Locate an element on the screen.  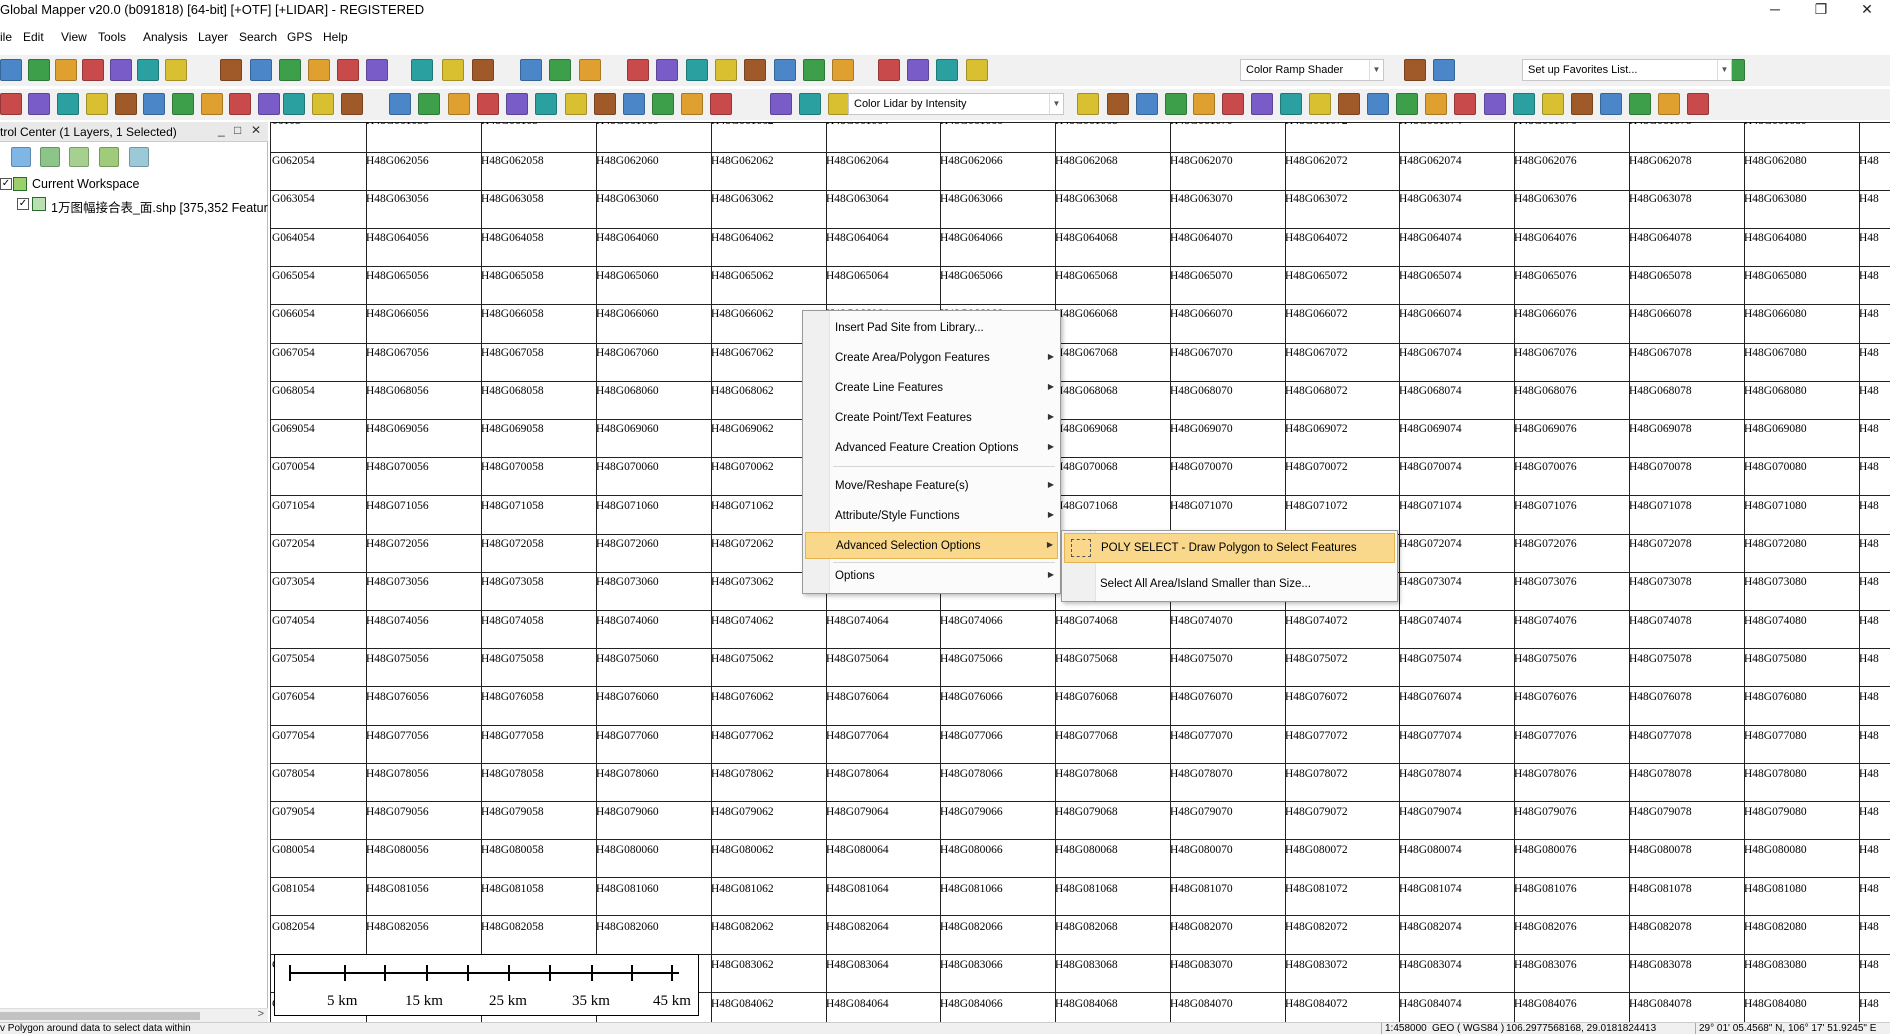
menu-search: Search is located at coordinates (258, 37).